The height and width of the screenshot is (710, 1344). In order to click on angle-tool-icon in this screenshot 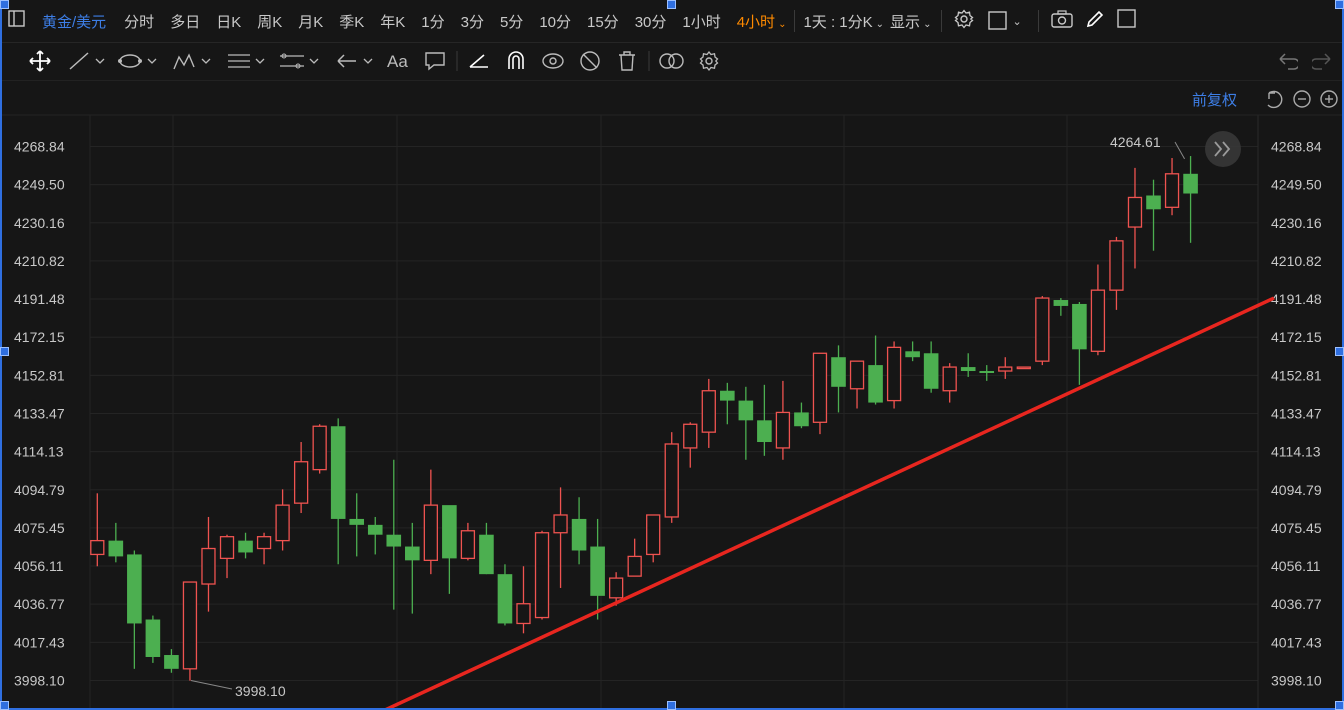, I will do `click(479, 61)`.